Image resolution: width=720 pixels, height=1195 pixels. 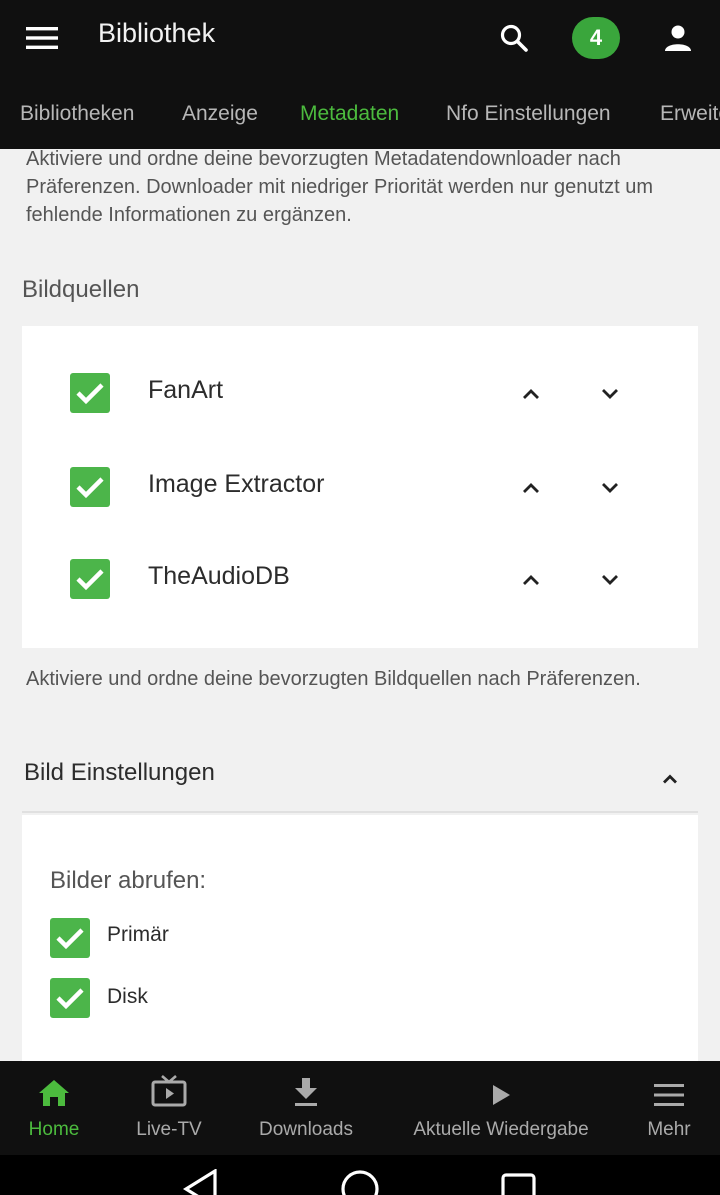 What do you see at coordinates (501, 1108) in the screenshot?
I see `nav-now-playing: Aktuelle Wiedergabe` at bounding box center [501, 1108].